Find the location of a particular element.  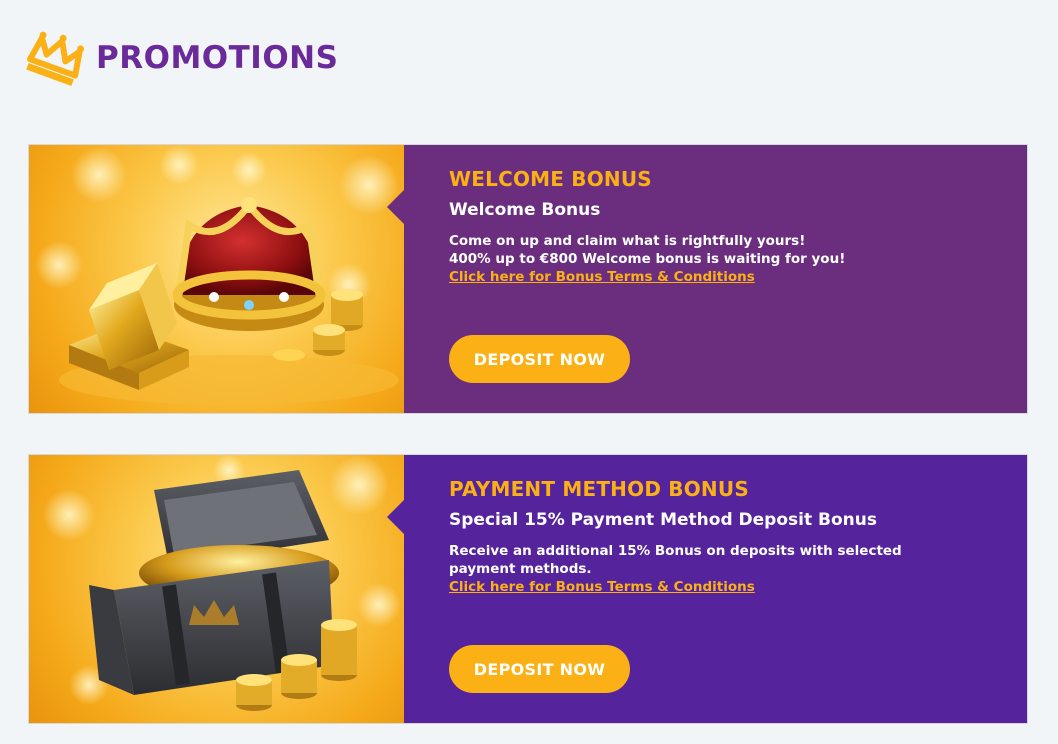

promo-heading: WELCOME BONUS is located at coordinates (550, 179).